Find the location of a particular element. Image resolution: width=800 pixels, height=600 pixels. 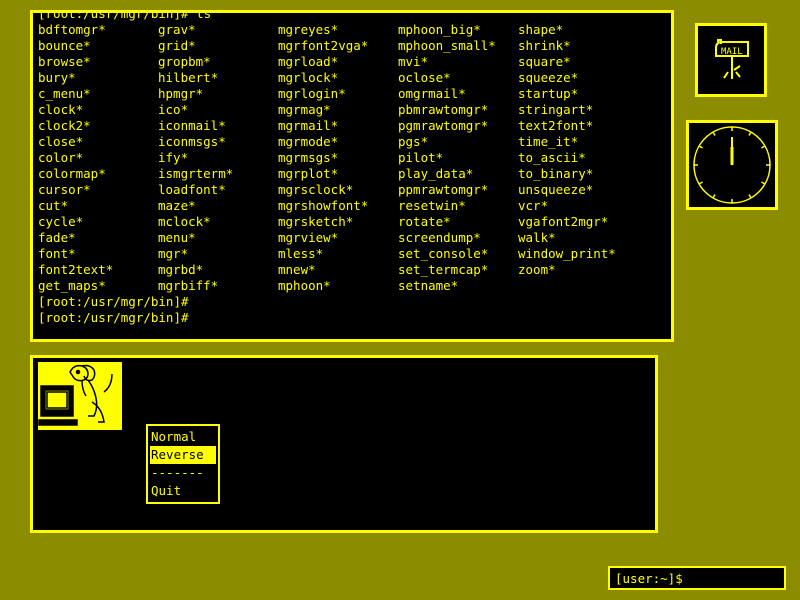

terminal-file-entry: walk* is located at coordinates (537, 237).